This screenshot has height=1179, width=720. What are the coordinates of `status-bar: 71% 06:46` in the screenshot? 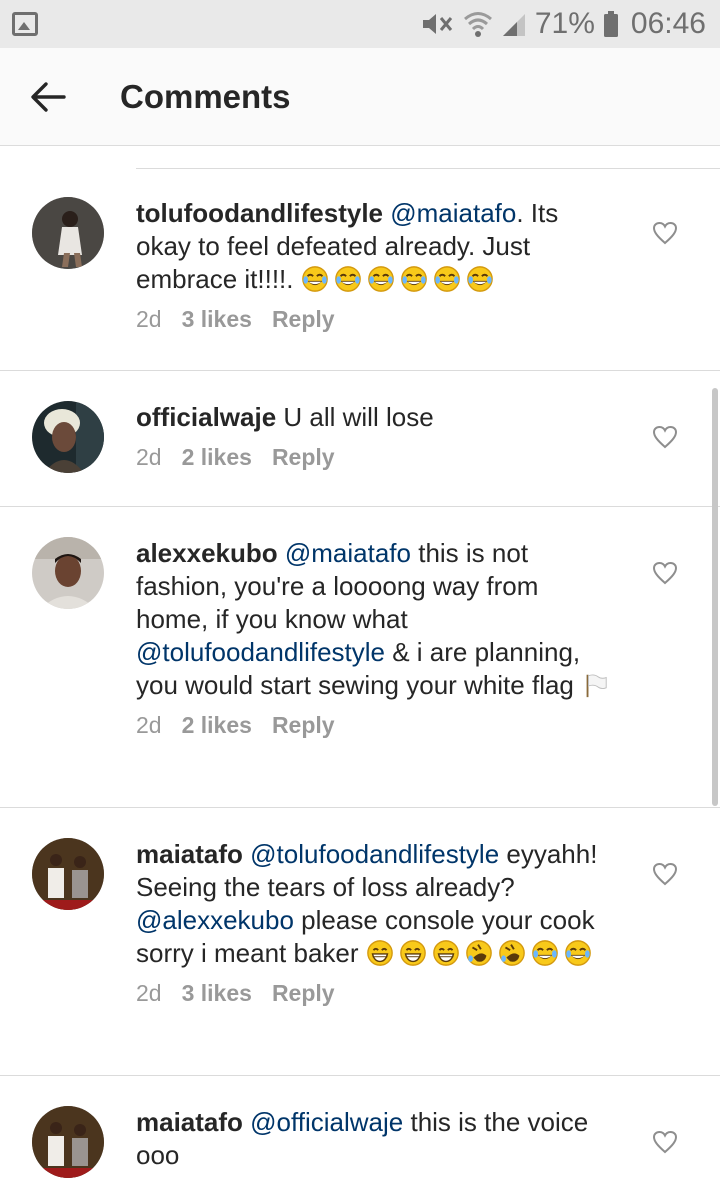 It's located at (360, 24).